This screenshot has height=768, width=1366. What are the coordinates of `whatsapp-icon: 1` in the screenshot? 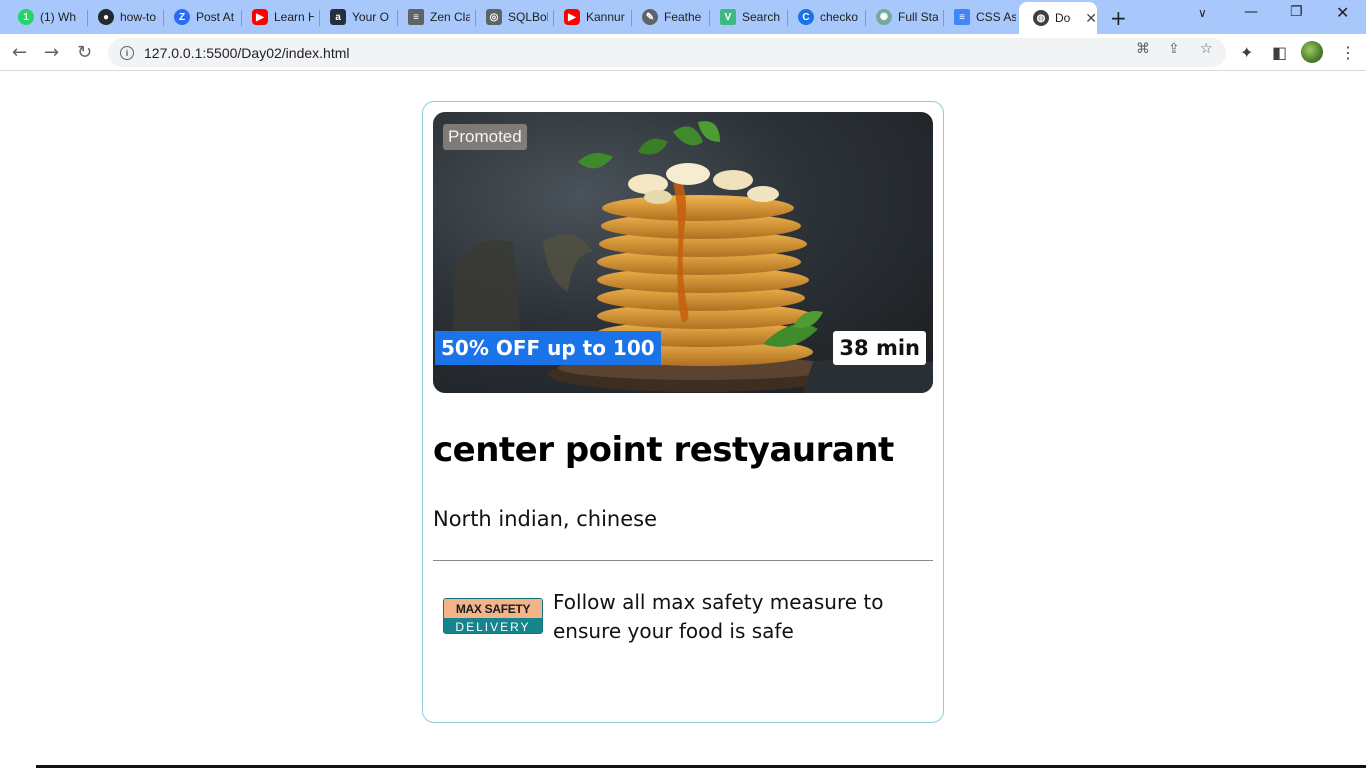 It's located at (26, 17).